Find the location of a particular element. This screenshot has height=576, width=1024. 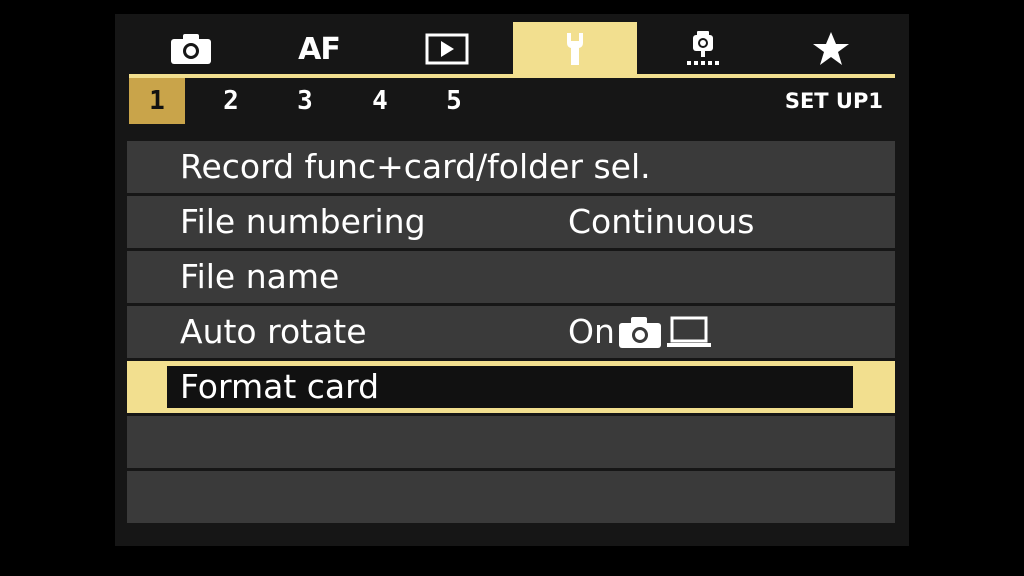

menu-item-format-card: Format card is located at coordinates (511, 387).